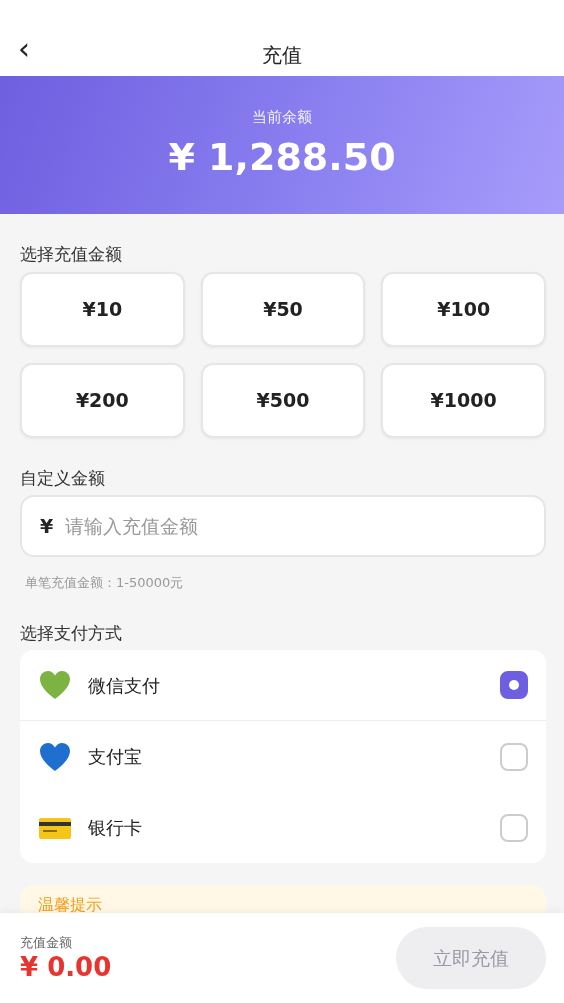  Describe the element at coordinates (102, 309) in the screenshot. I see `amount-option: ¥10` at that location.